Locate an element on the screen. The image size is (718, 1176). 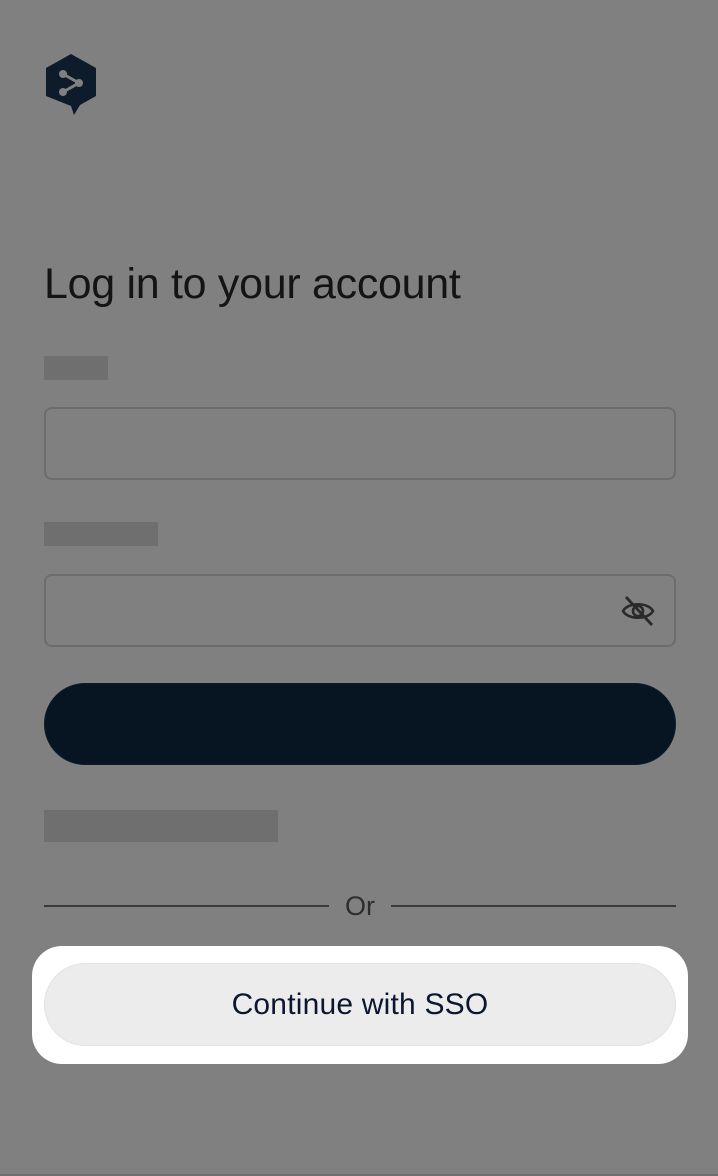
email-field is located at coordinates (360, 443).